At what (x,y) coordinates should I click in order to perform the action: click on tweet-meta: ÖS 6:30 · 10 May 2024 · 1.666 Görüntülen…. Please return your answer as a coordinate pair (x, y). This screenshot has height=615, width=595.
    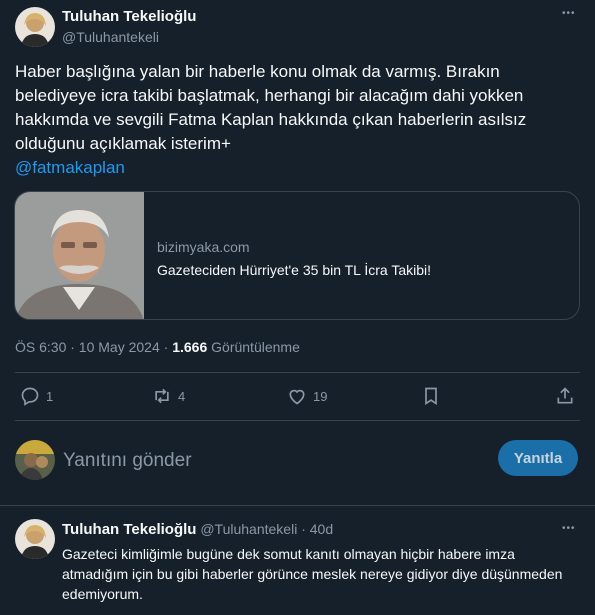
    Looking at the image, I should click on (157, 347).